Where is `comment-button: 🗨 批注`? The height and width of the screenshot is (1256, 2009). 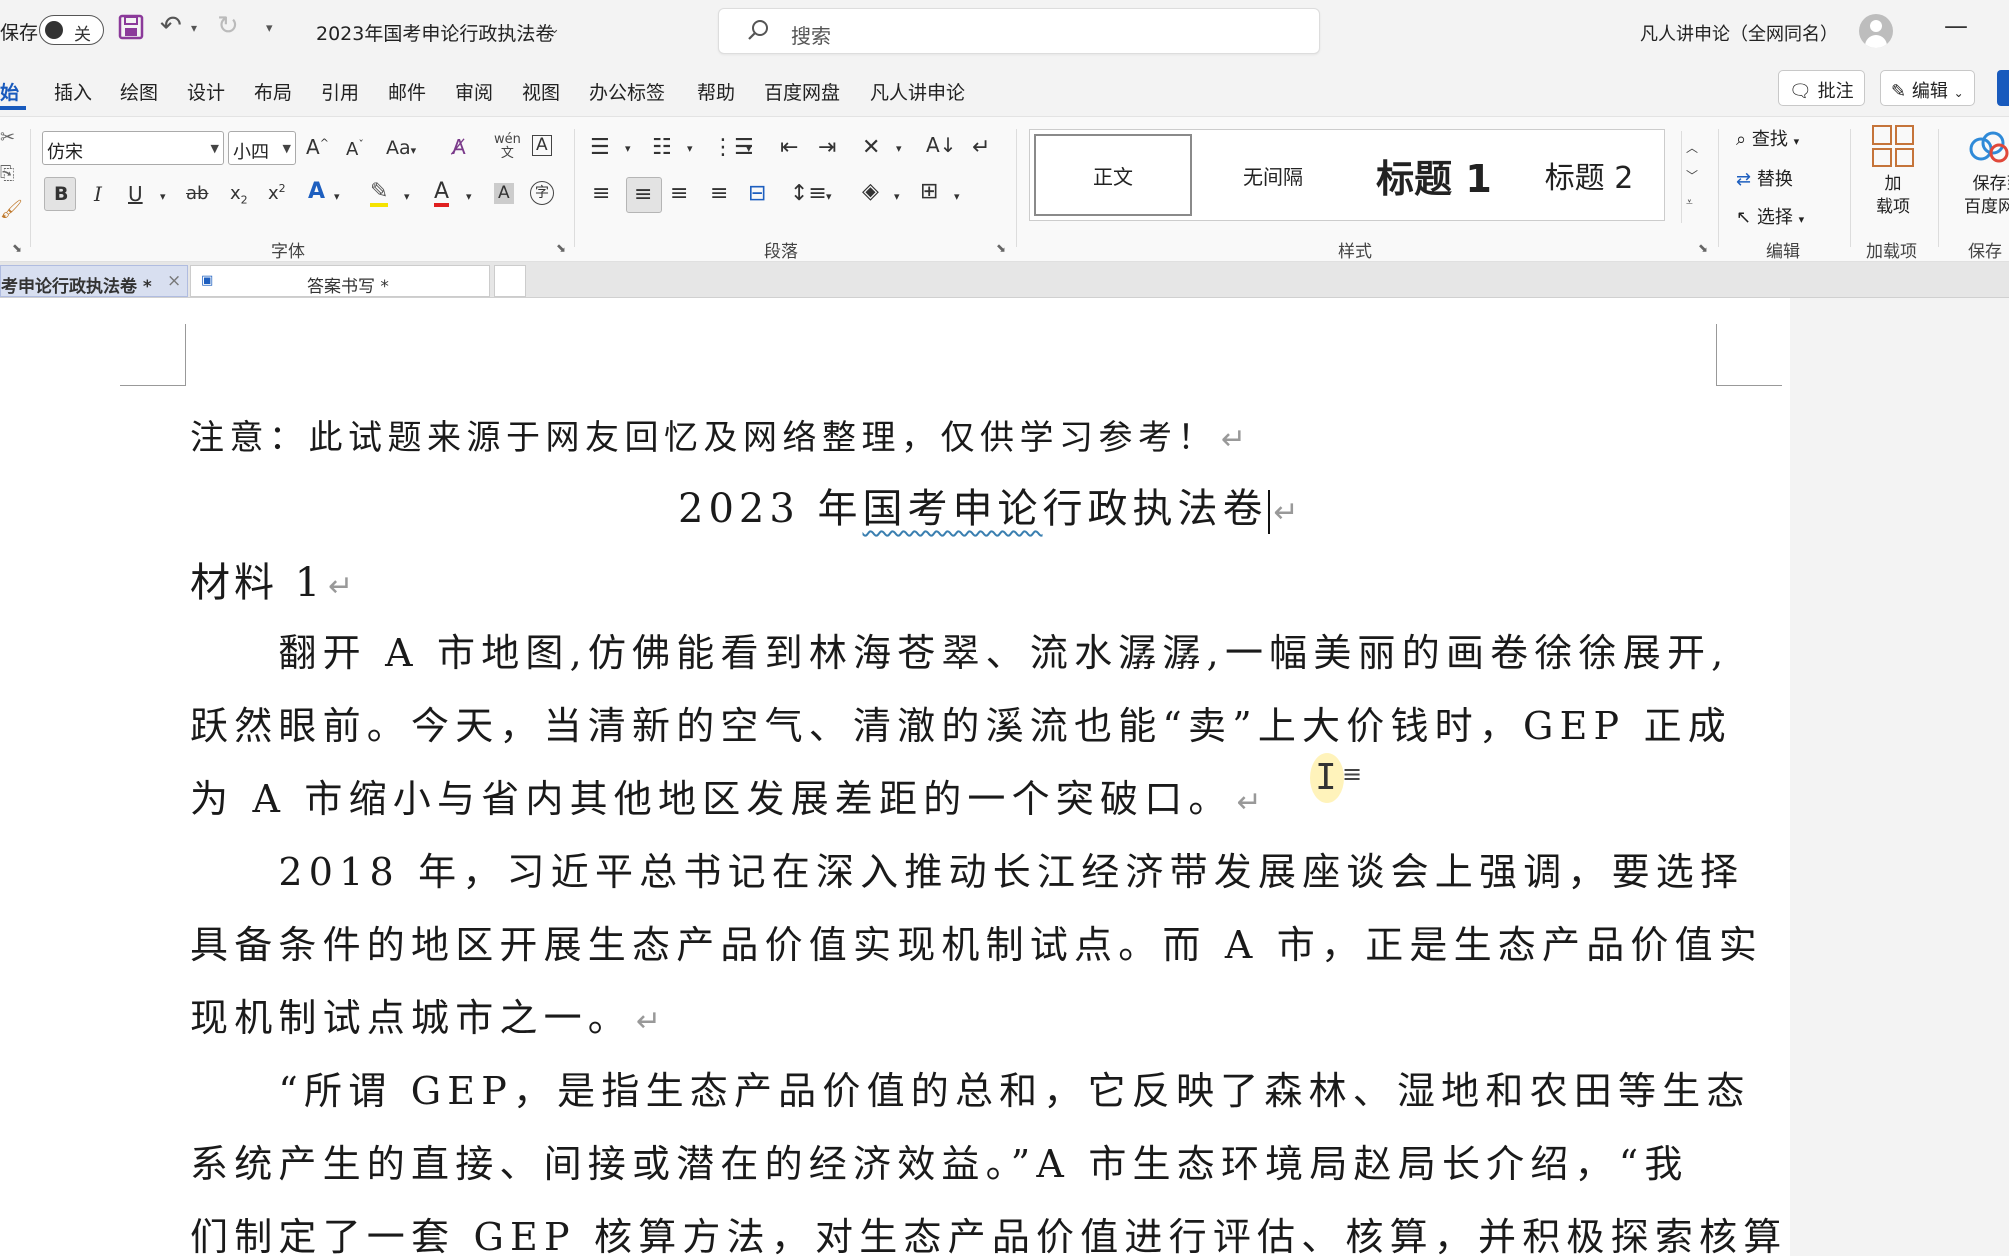
comment-button: 🗨 批注 is located at coordinates (1821, 88).